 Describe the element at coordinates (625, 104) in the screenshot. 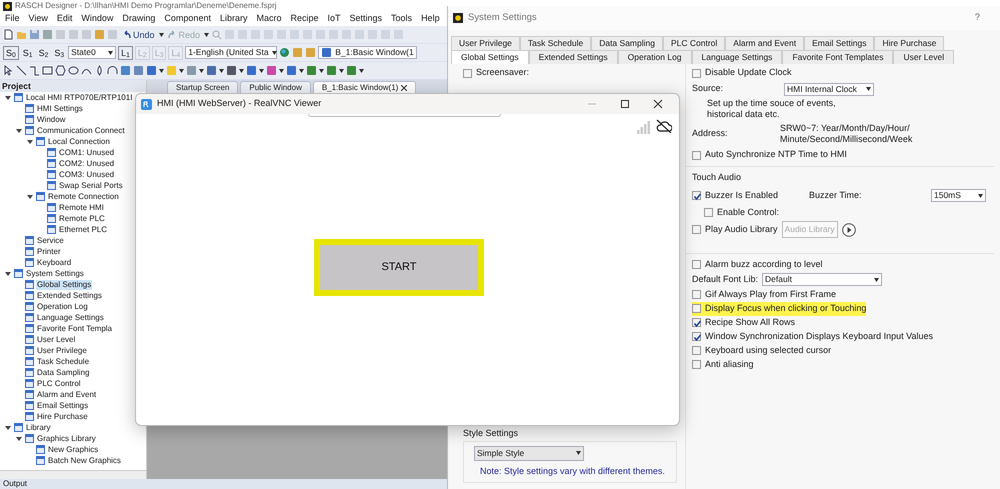

I see `maximize-icon` at that location.